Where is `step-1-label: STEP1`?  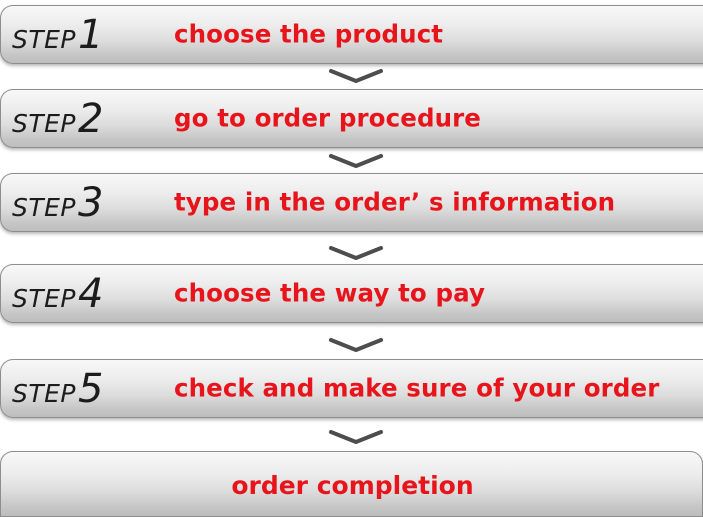 step-1-label: STEP1 is located at coordinates (57, 35).